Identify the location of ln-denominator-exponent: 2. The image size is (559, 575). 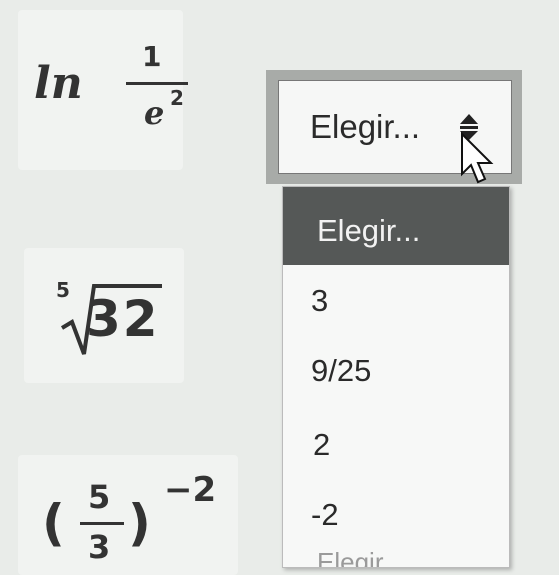
(177, 98).